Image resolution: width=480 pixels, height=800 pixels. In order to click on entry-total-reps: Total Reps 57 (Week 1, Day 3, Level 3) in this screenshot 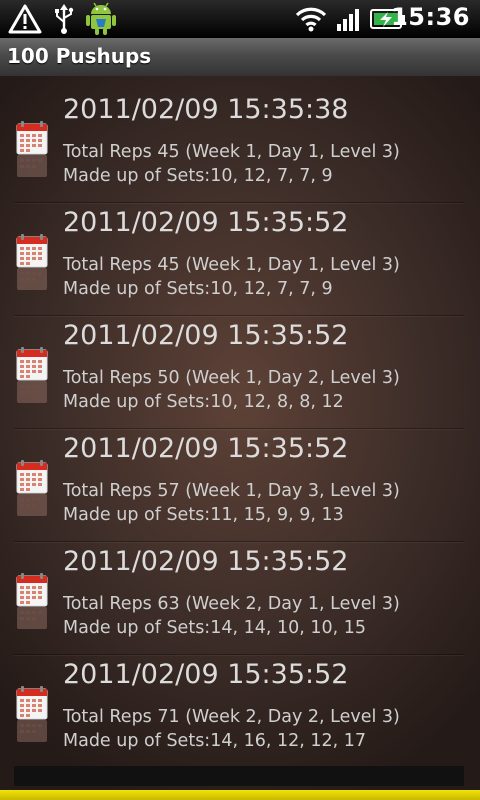, I will do `click(231, 491)`.